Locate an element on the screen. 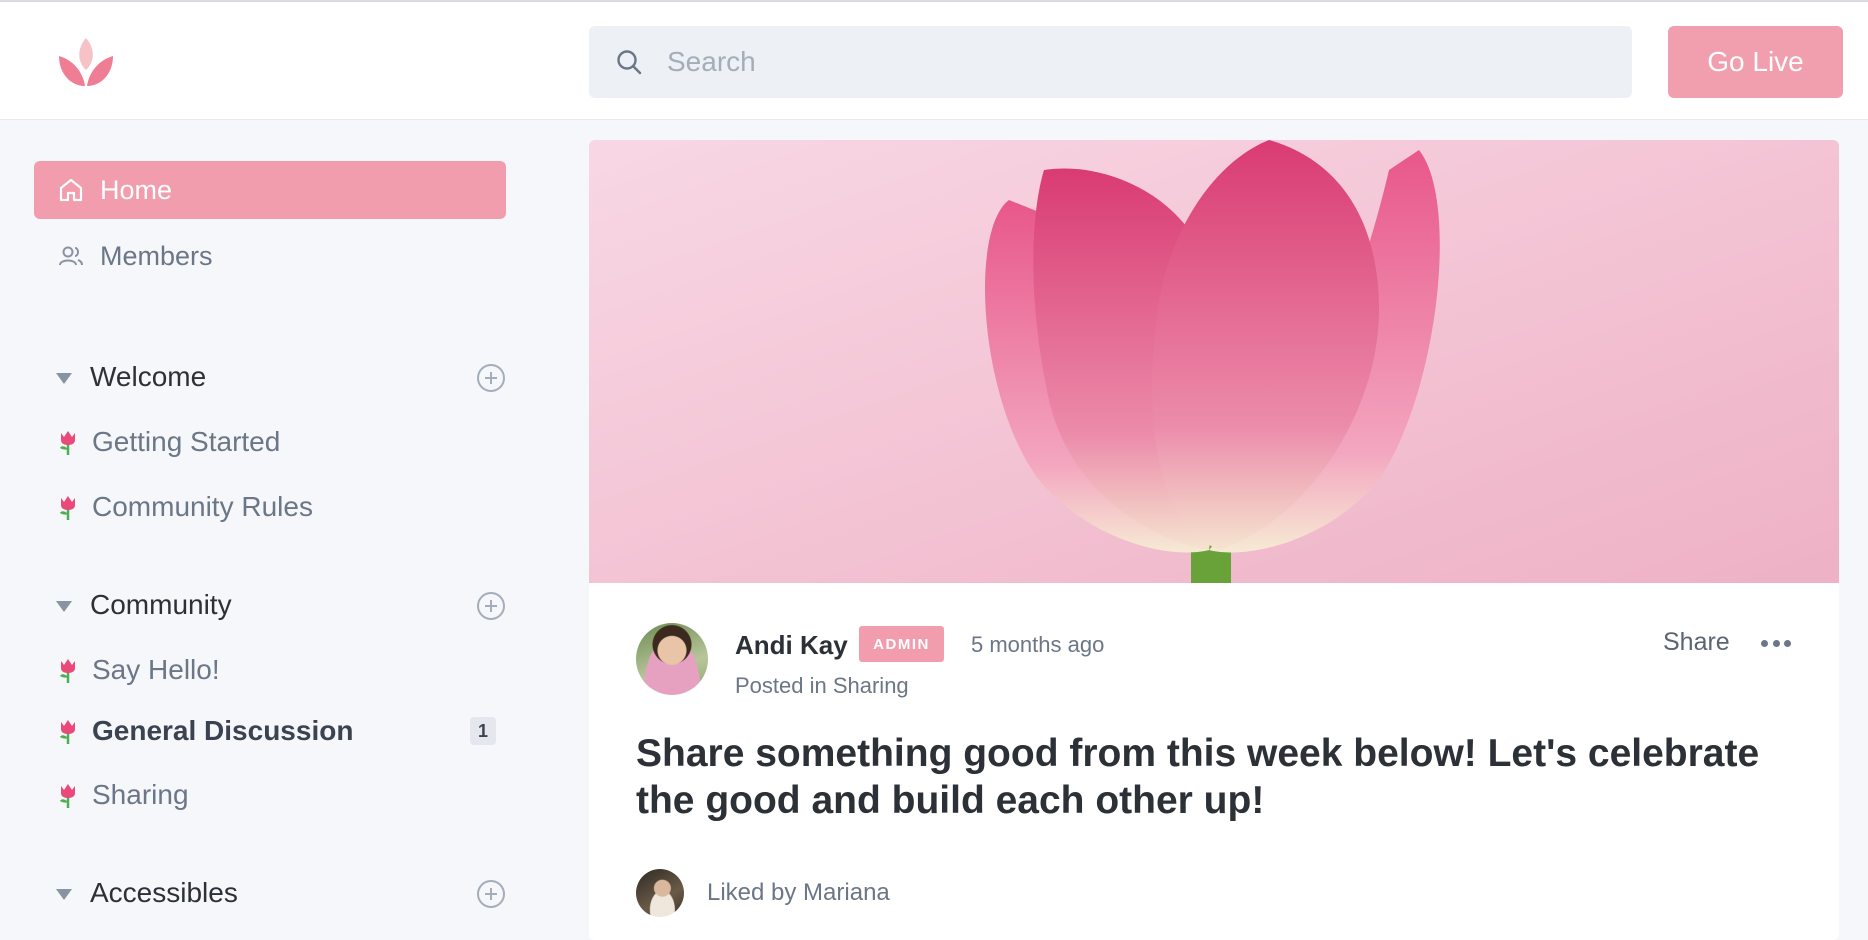 The width and height of the screenshot is (1868, 940). section-title: Accessibles is located at coordinates (164, 892).